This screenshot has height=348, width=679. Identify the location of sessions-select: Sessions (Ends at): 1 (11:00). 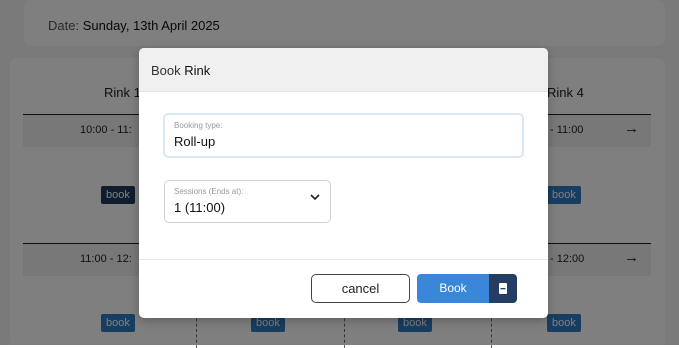
(247, 201).